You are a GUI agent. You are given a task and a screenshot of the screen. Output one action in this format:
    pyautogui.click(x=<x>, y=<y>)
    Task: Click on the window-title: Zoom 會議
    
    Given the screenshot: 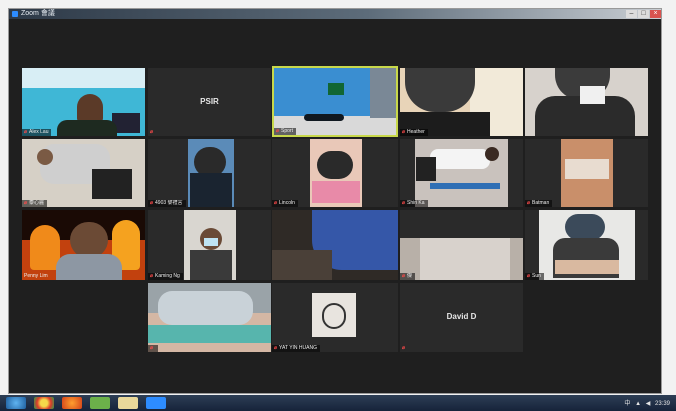 What is the action you would take?
    pyautogui.click(x=38, y=13)
    